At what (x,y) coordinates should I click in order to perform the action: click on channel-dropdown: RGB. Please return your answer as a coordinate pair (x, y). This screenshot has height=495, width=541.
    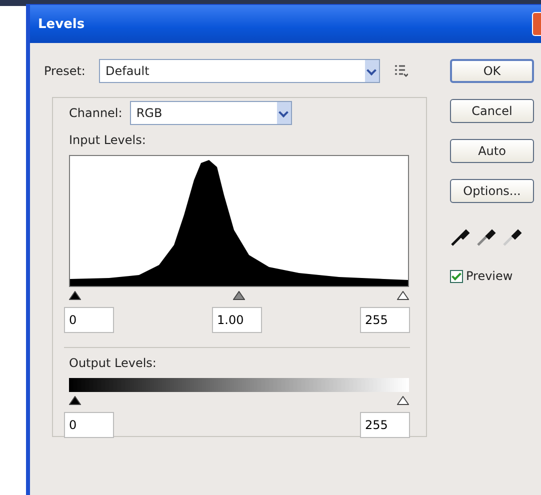
    Looking at the image, I should click on (211, 113).